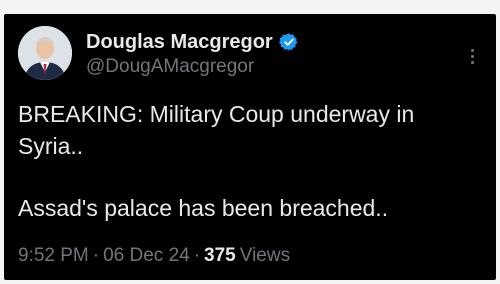 The width and height of the screenshot is (500, 284). Describe the element at coordinates (216, 114) in the screenshot. I see `tweet-line: BREAKING: Military Coup underway in` at that location.